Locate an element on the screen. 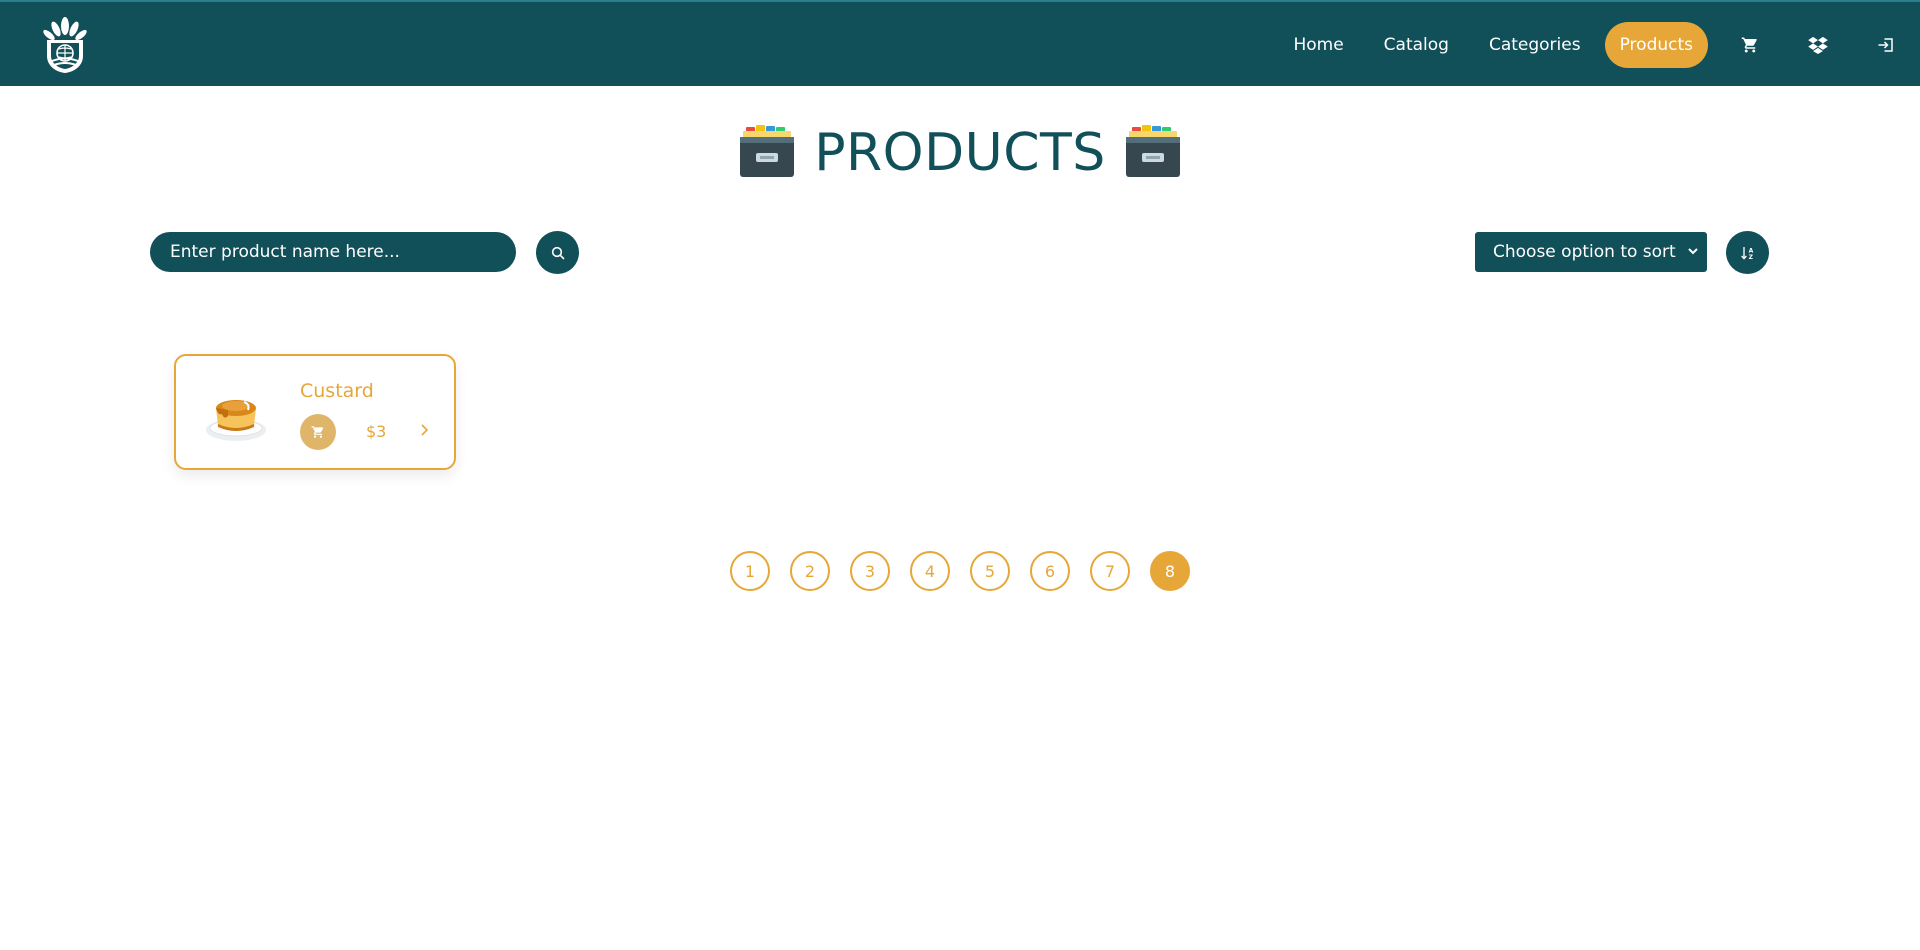 The height and width of the screenshot is (950, 1920). svg-text: Z is located at coordinates (1750, 257).